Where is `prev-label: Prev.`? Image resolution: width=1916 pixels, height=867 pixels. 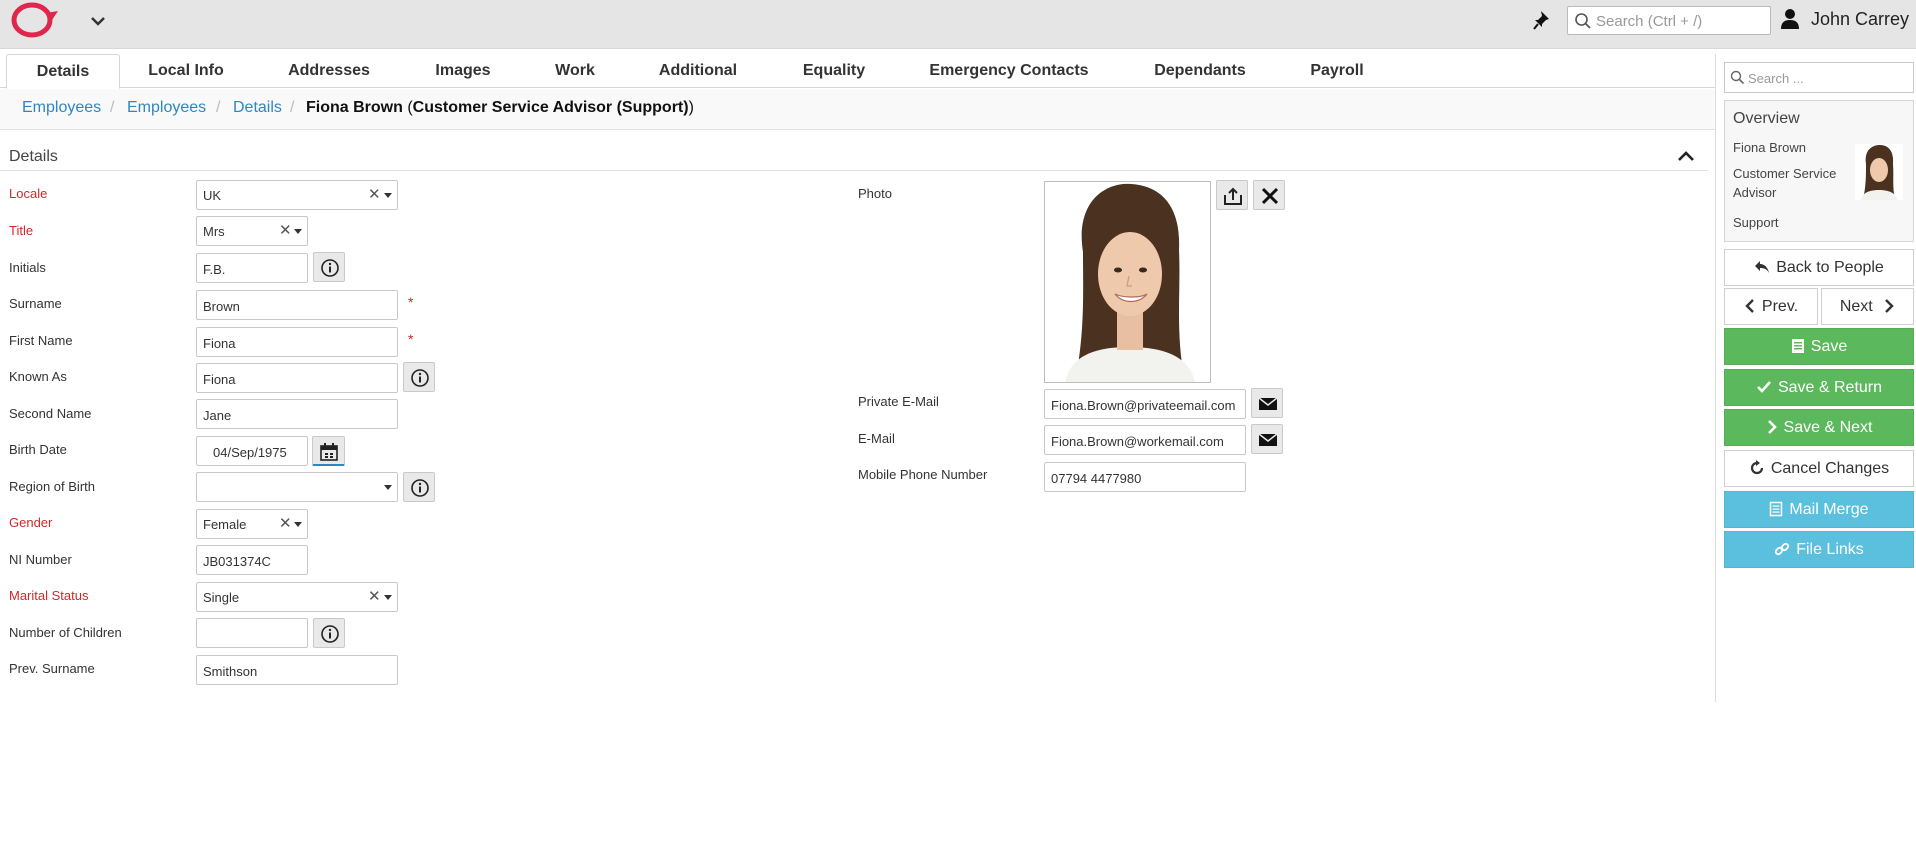 prev-label: Prev. is located at coordinates (1780, 306).